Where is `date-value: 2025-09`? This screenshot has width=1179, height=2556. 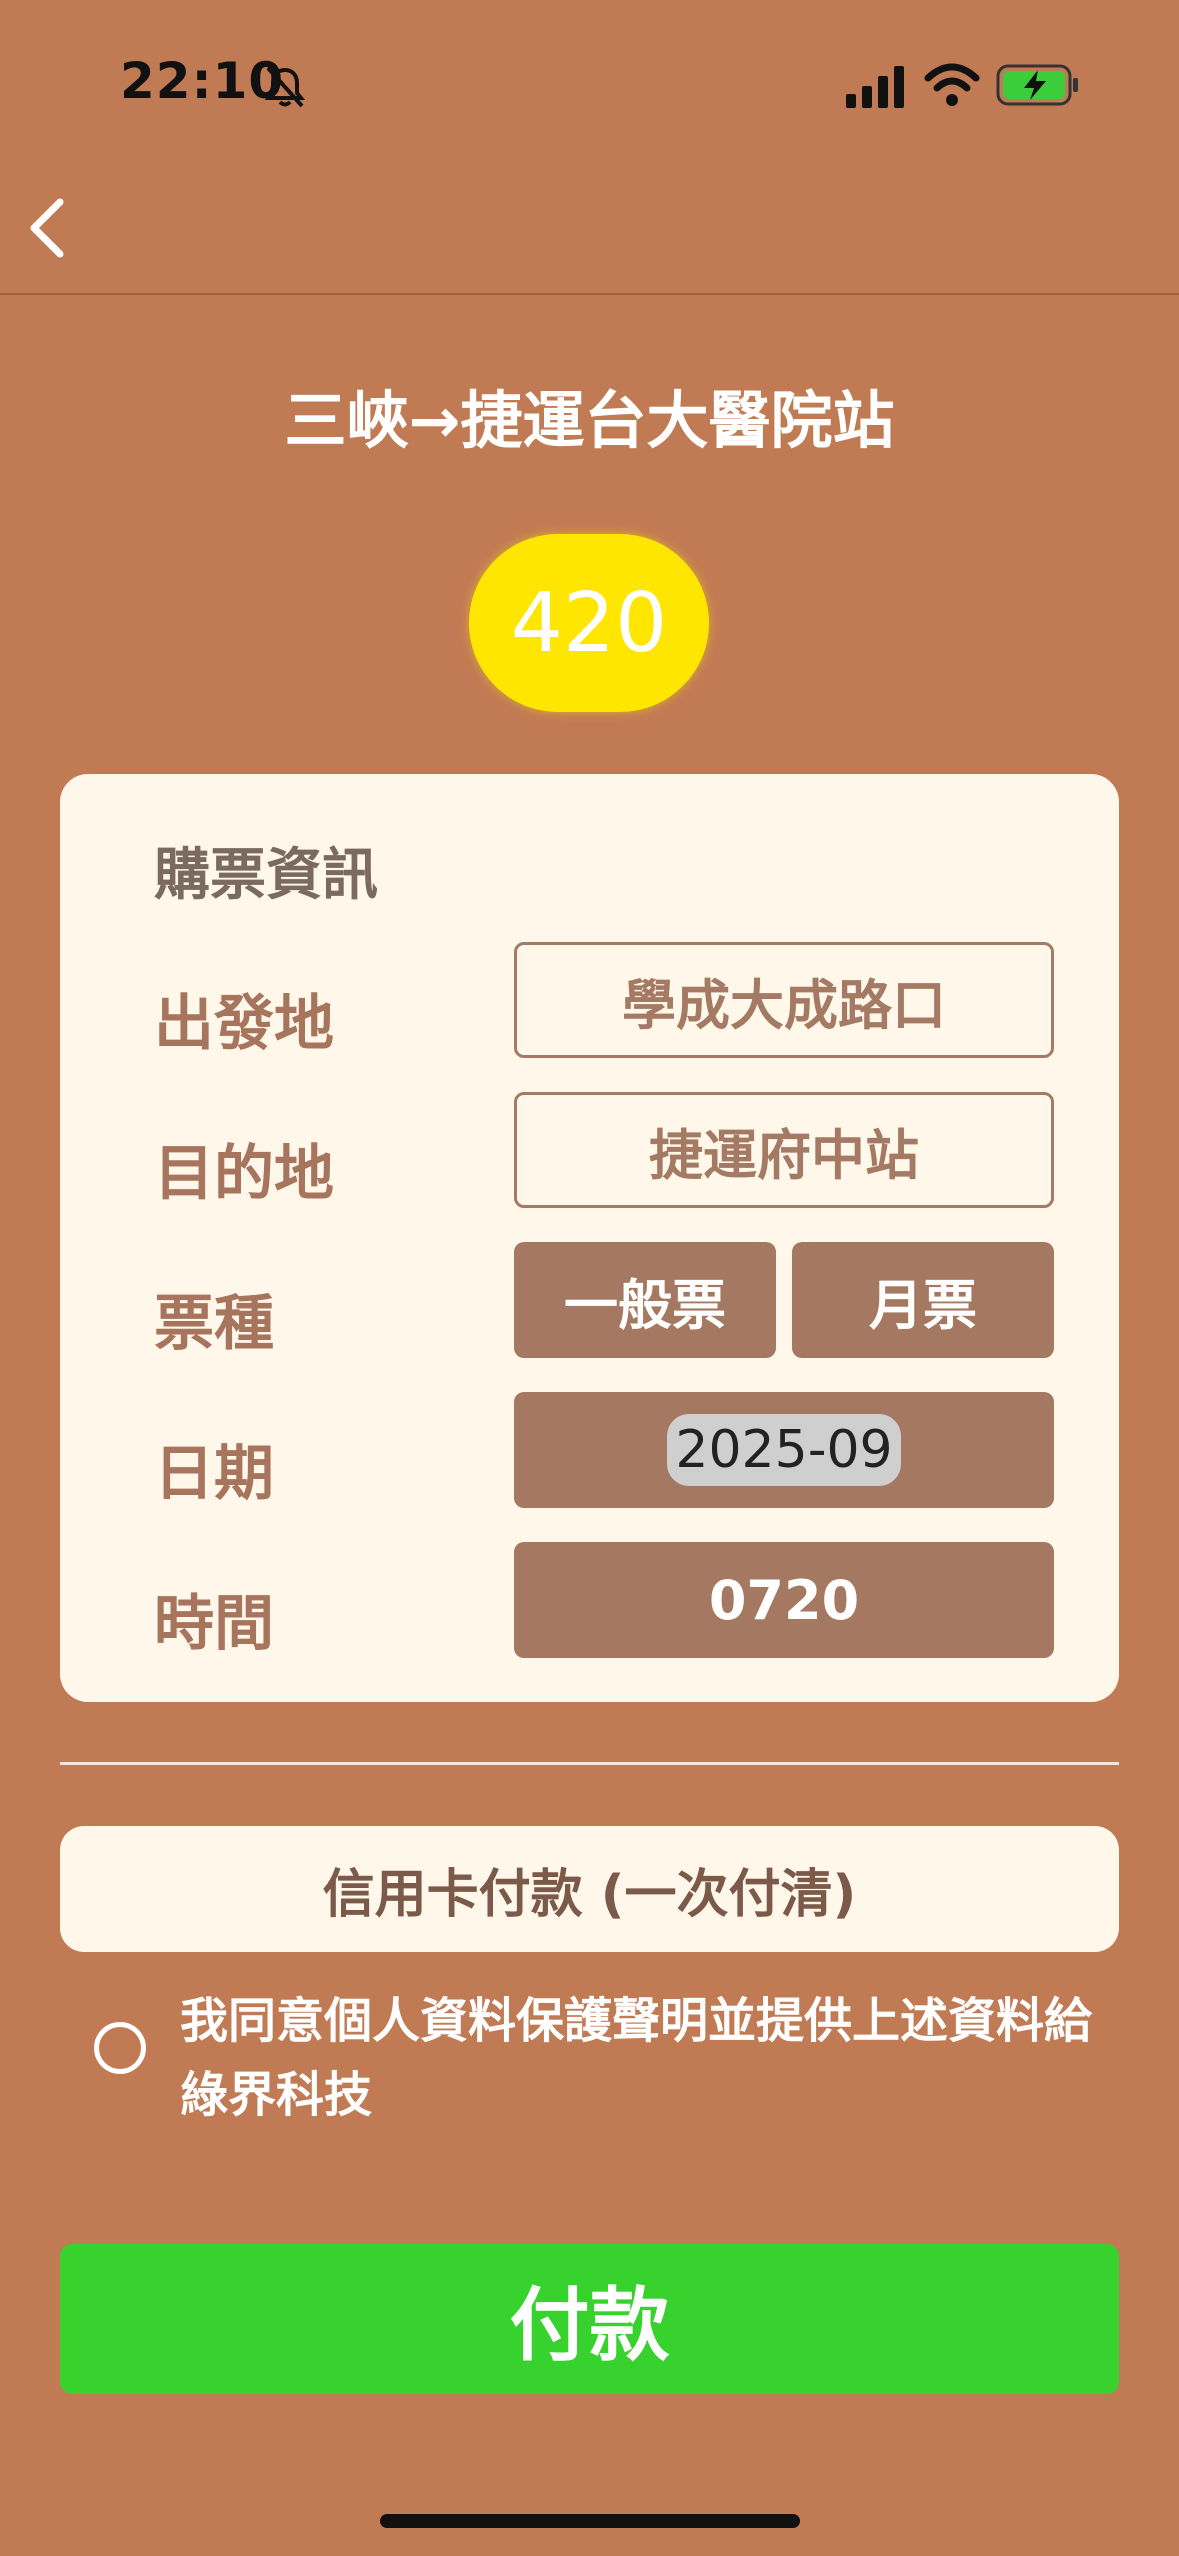
date-value: 2025-09 is located at coordinates (784, 1450).